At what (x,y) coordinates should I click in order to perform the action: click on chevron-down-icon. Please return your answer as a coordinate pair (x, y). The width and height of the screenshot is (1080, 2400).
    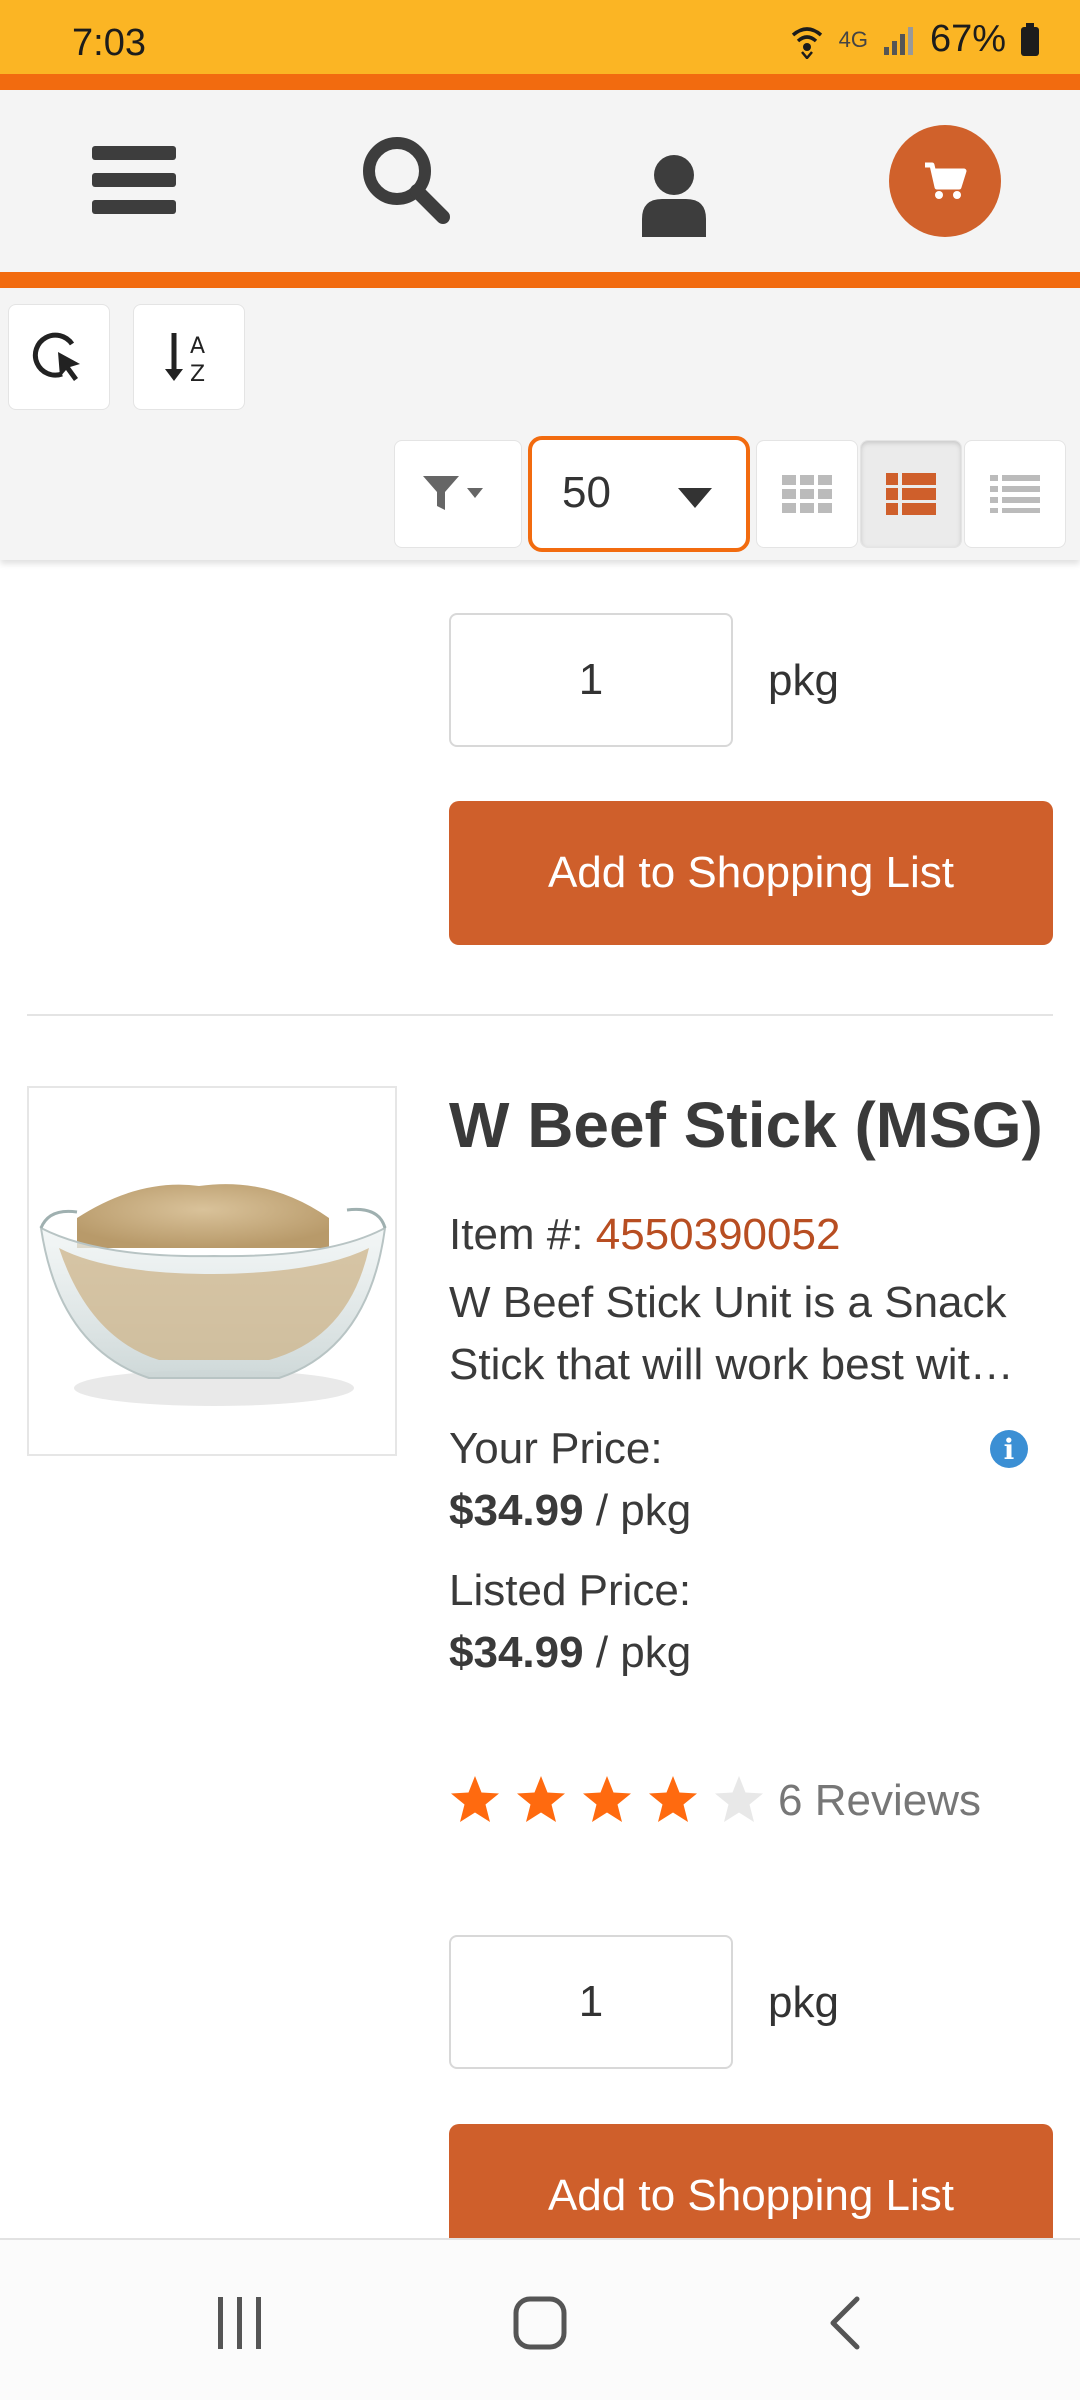
    Looking at the image, I should click on (695, 498).